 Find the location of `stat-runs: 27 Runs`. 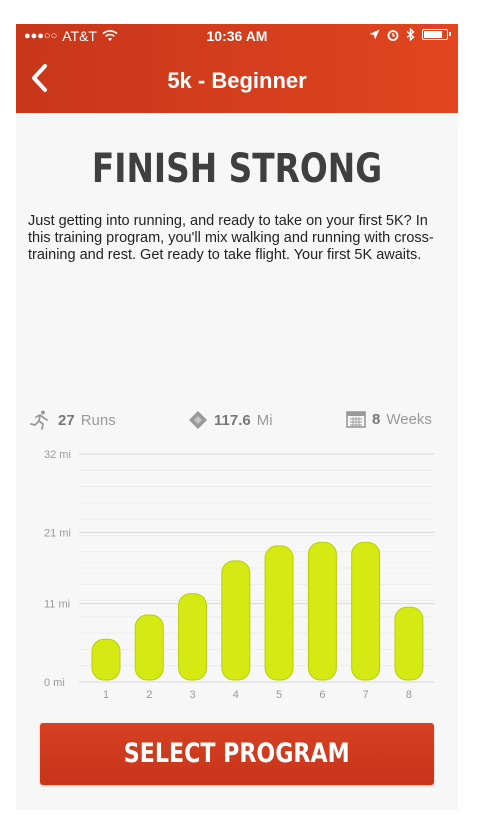

stat-runs: 27 Runs is located at coordinates (73, 420).